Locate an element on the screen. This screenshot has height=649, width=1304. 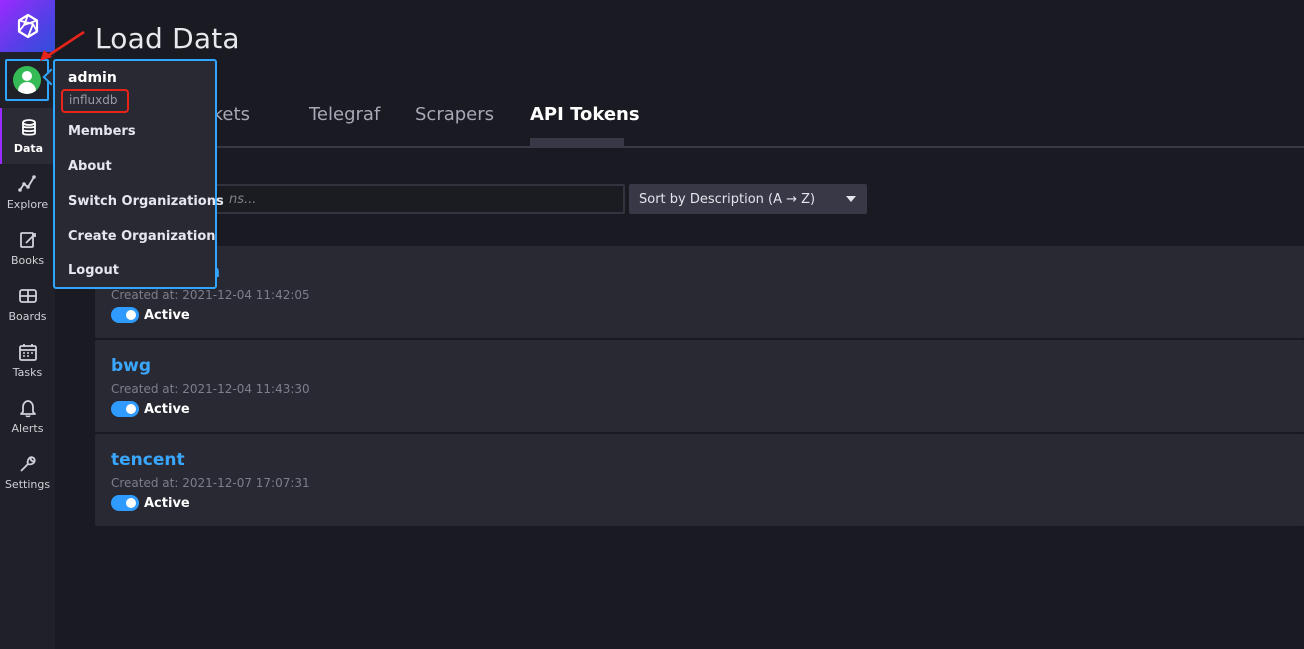
user-avatar-button is located at coordinates (27, 80).